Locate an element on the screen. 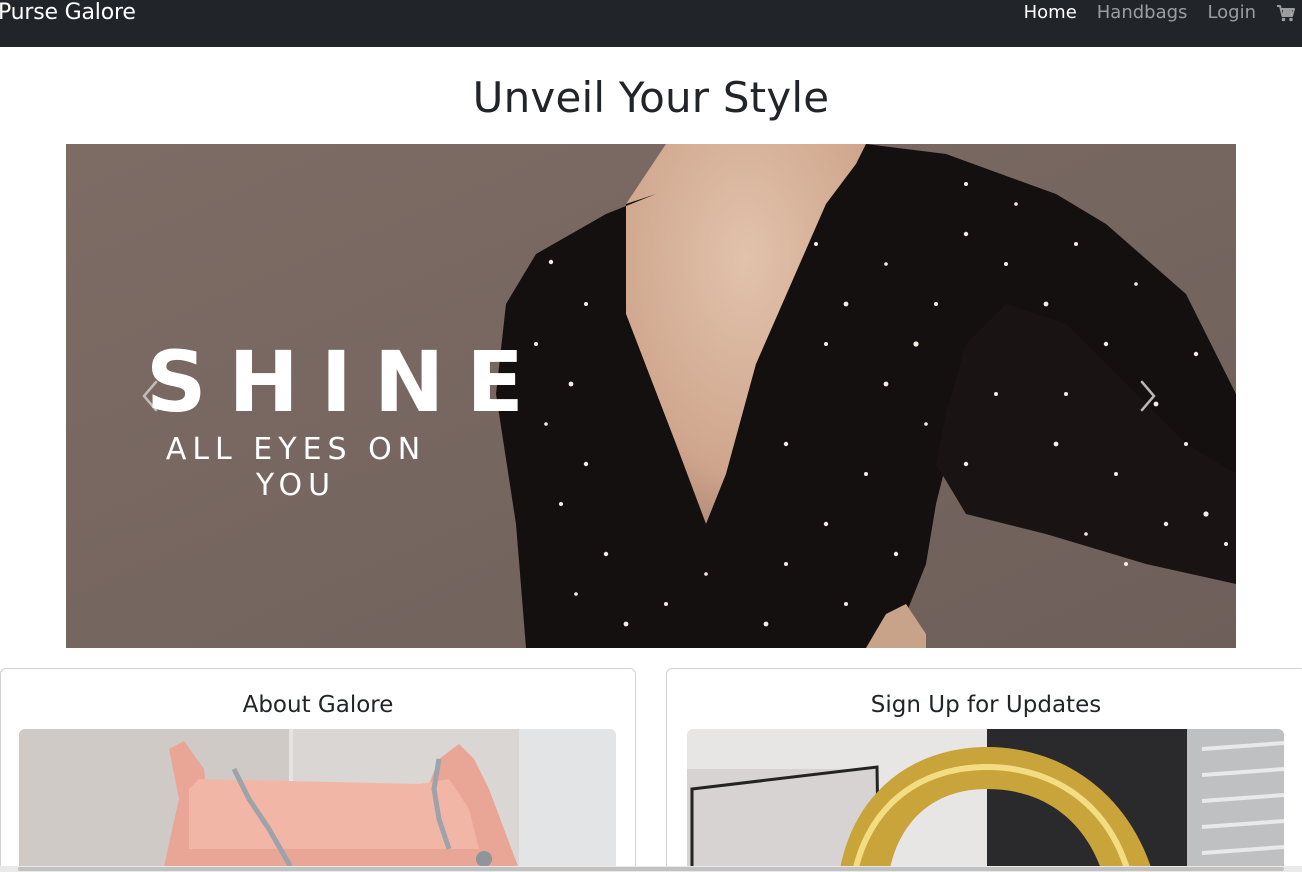  nav-links: Home Handbags Login is located at coordinates (1153, 13).